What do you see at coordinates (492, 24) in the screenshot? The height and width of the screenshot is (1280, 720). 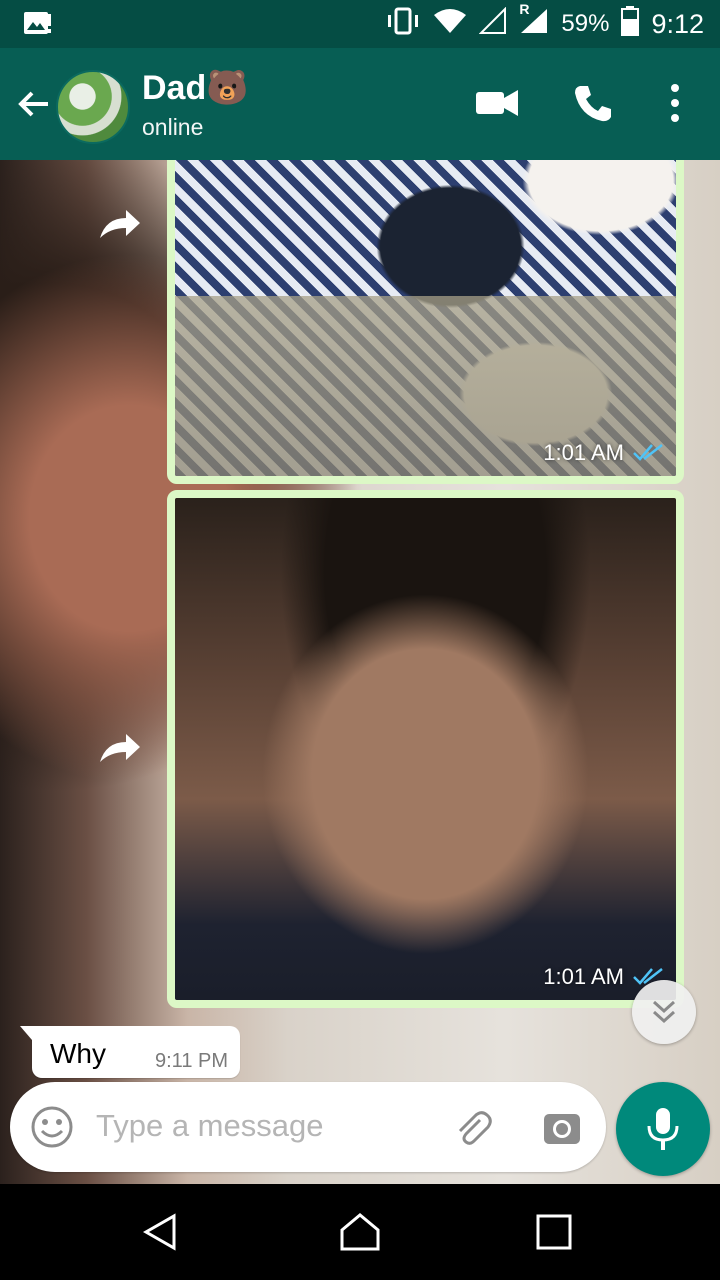 I see `signal-icon` at bounding box center [492, 24].